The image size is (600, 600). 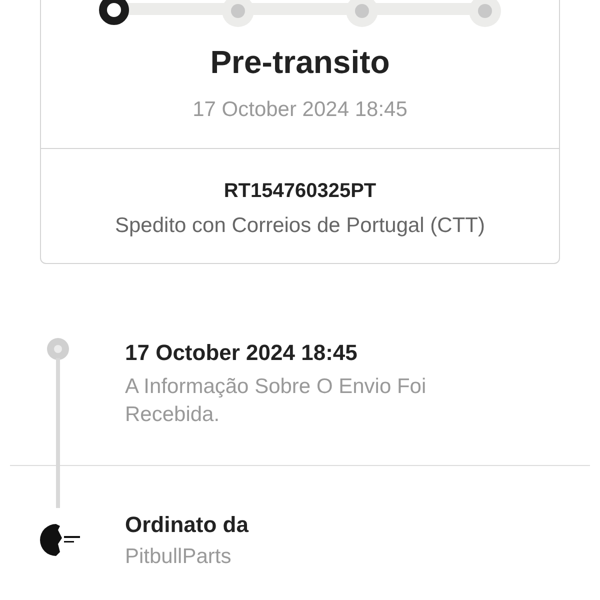 I want to click on tracking-number: RT154760325PT, so click(x=300, y=191).